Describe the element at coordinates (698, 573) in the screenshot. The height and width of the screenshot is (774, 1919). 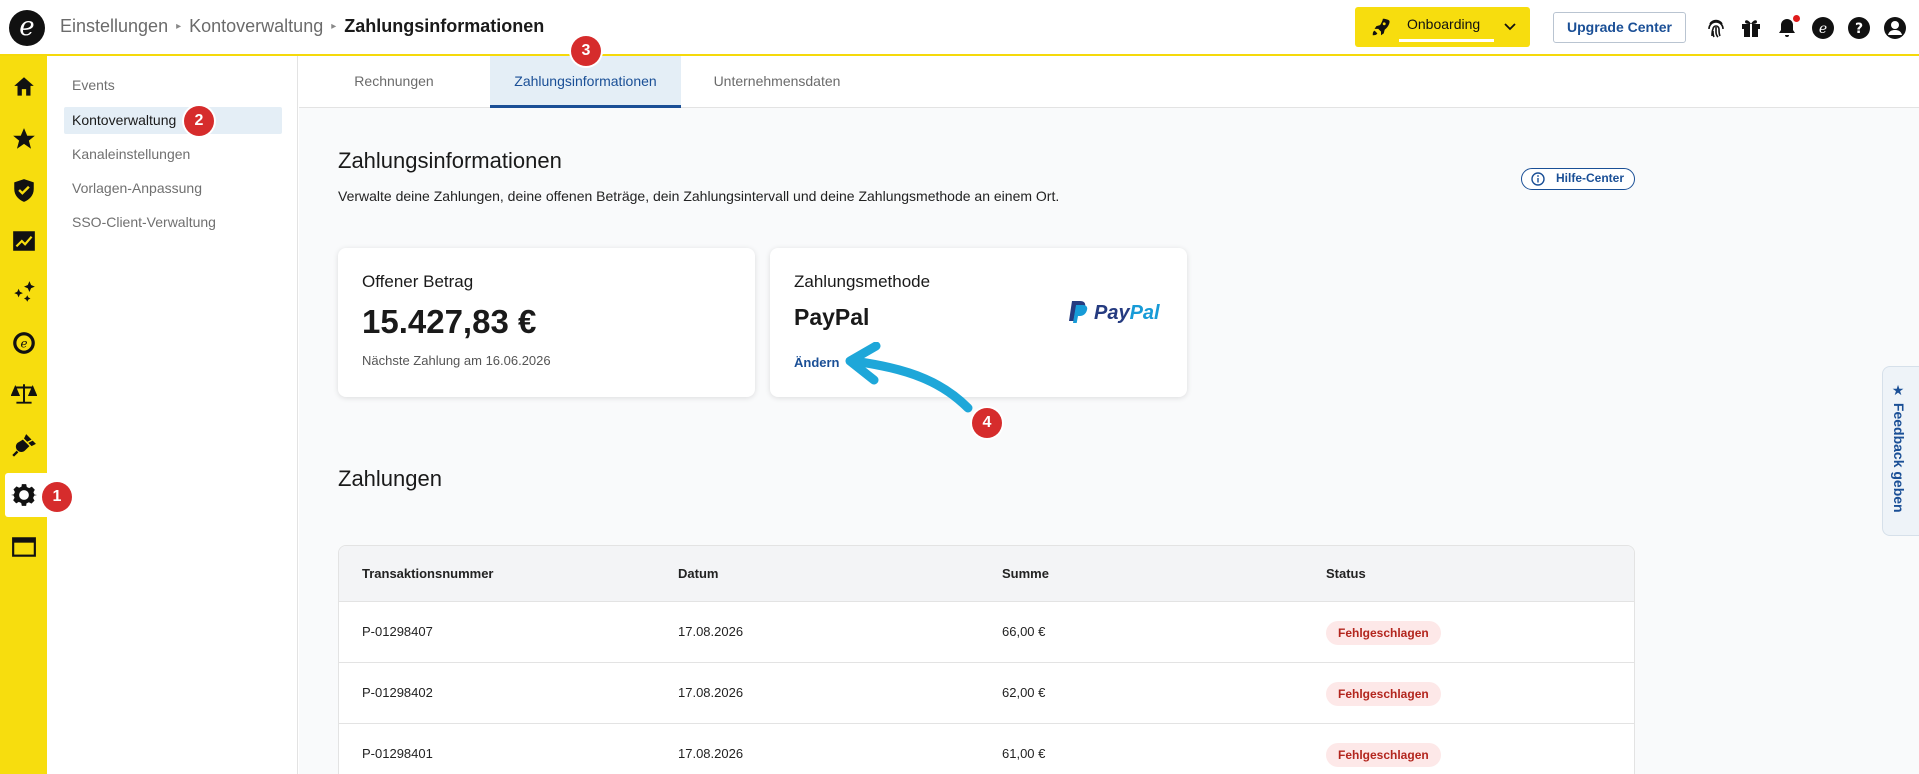
I see `column-header-datum: Datum` at that location.